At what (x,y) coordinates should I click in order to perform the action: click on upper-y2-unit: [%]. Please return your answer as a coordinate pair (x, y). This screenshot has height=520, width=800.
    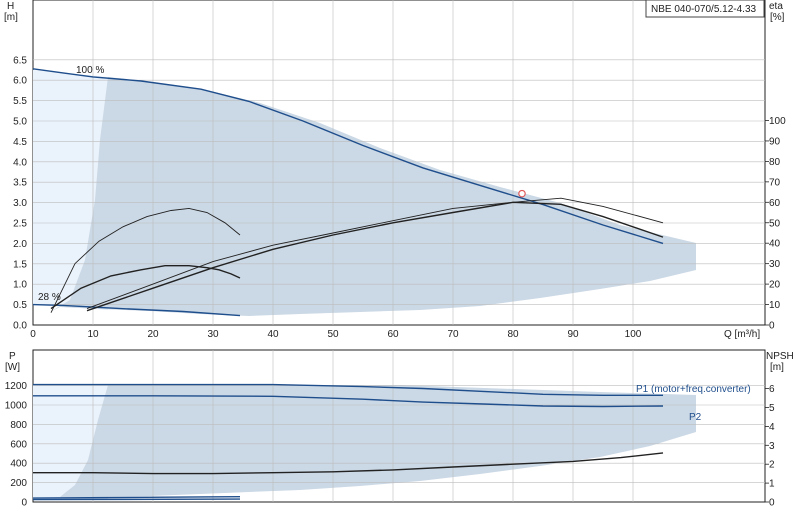
    Looking at the image, I should click on (777, 17).